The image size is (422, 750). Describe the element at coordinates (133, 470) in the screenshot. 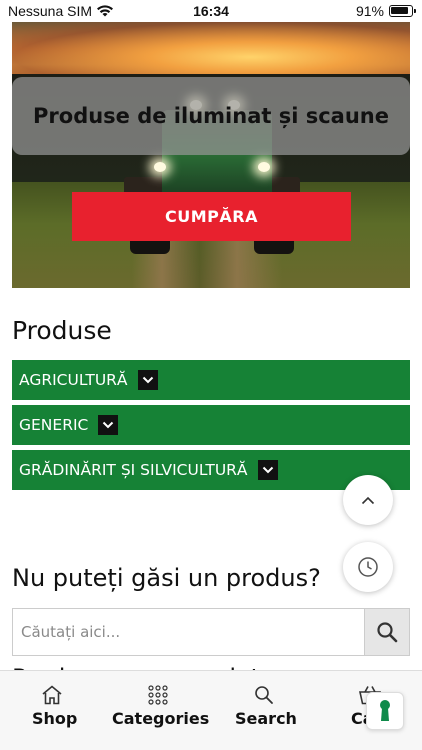

I see `category-label: GRĂDINĂRIT ȘI SILVICULTURĂ` at that location.